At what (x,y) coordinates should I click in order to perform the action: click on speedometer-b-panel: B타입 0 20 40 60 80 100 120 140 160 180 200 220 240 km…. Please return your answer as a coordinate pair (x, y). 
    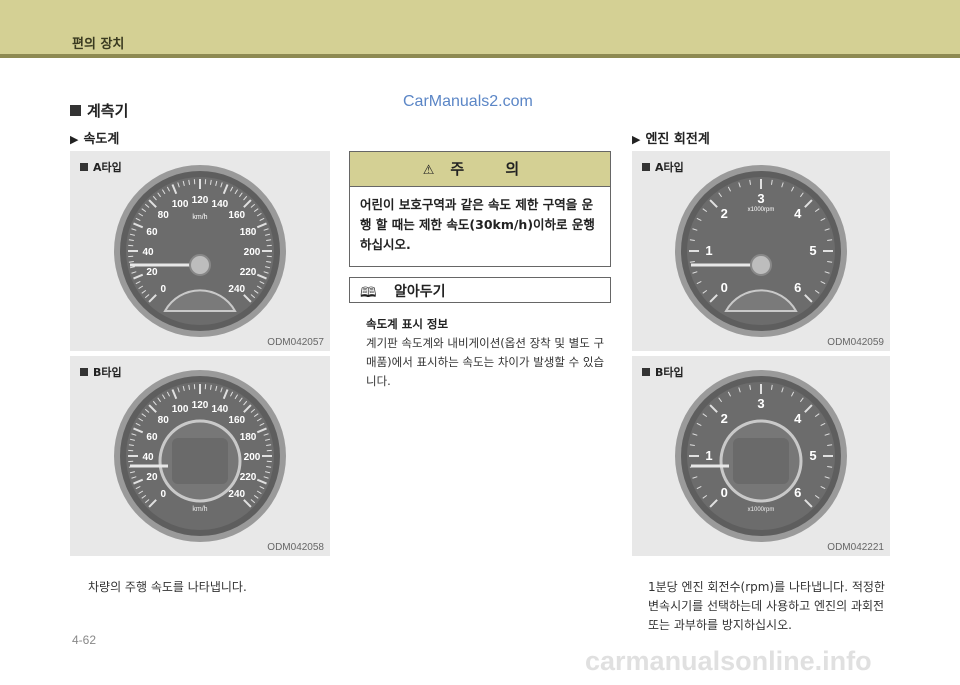
    Looking at the image, I should click on (200, 456).